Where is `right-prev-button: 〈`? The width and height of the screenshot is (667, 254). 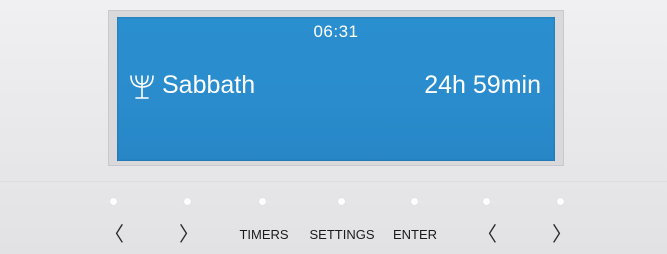
right-prev-button: 〈 is located at coordinates (487, 235).